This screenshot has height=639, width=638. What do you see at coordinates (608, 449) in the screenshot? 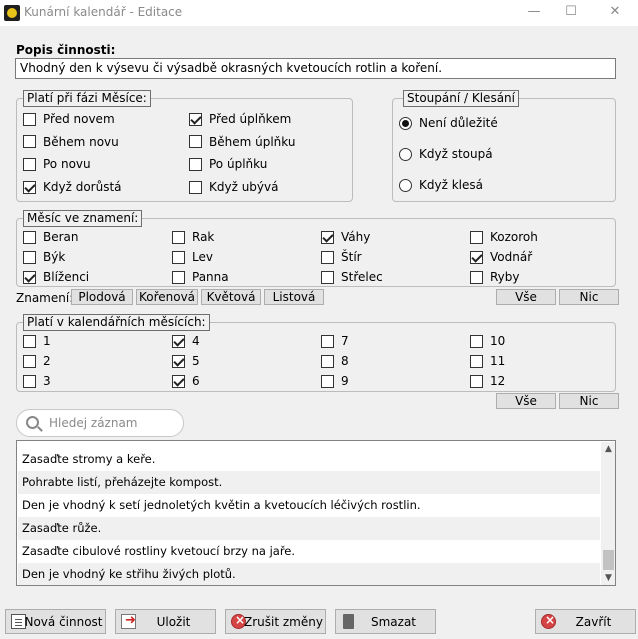
I see `scroll-up-icon: ▲` at bounding box center [608, 449].